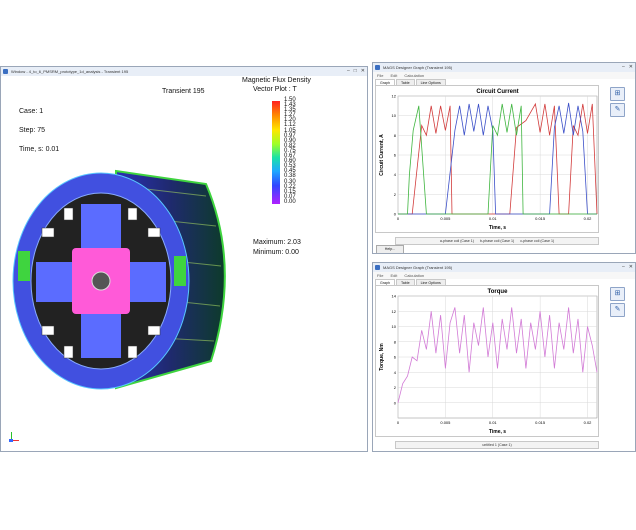 This screenshot has height=530, width=636. What do you see at coordinates (377, 267) in the screenshot?
I see `graph2-app-icon` at bounding box center [377, 267].